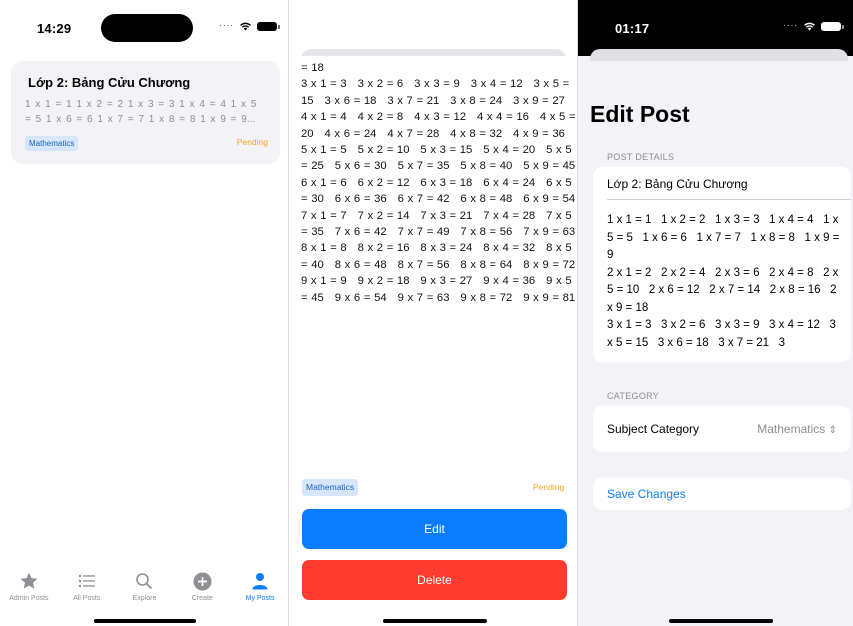  Describe the element at coordinates (722, 494) in the screenshot. I see `save-group: Save Changes` at that location.